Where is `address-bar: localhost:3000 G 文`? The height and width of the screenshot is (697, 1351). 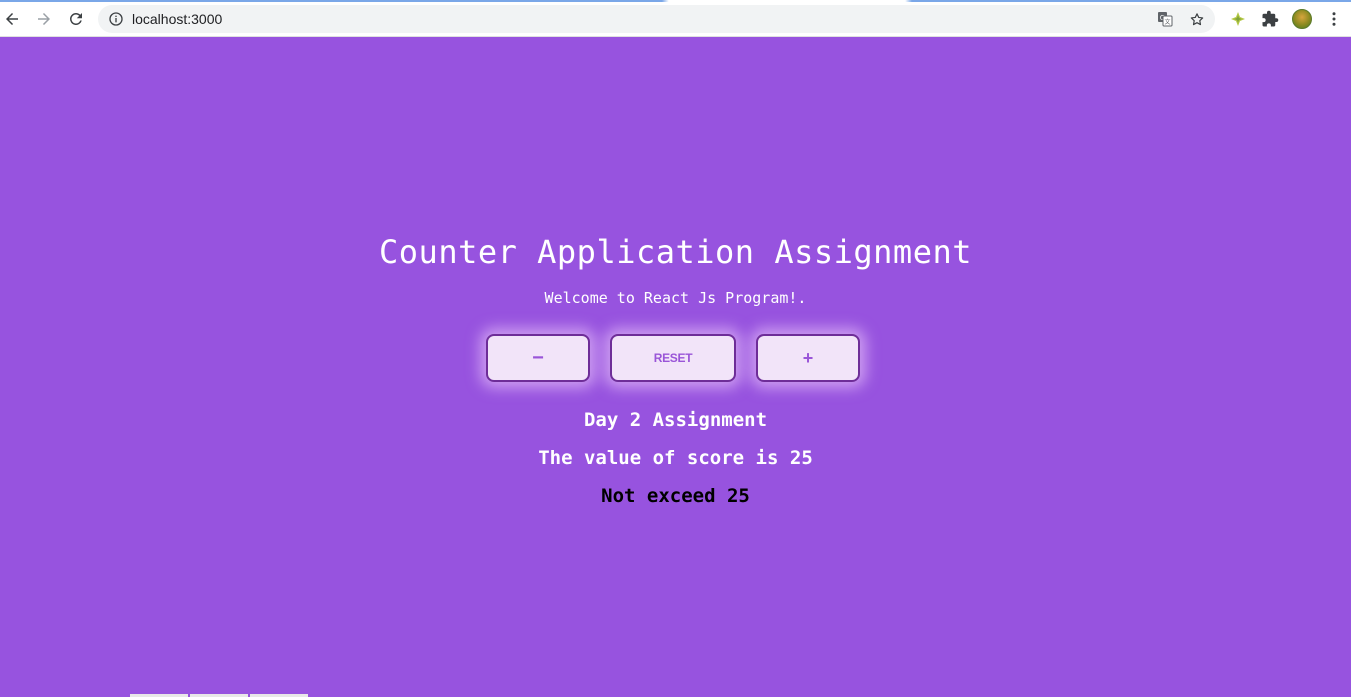
address-bar: localhost:3000 G 文 is located at coordinates (656, 19).